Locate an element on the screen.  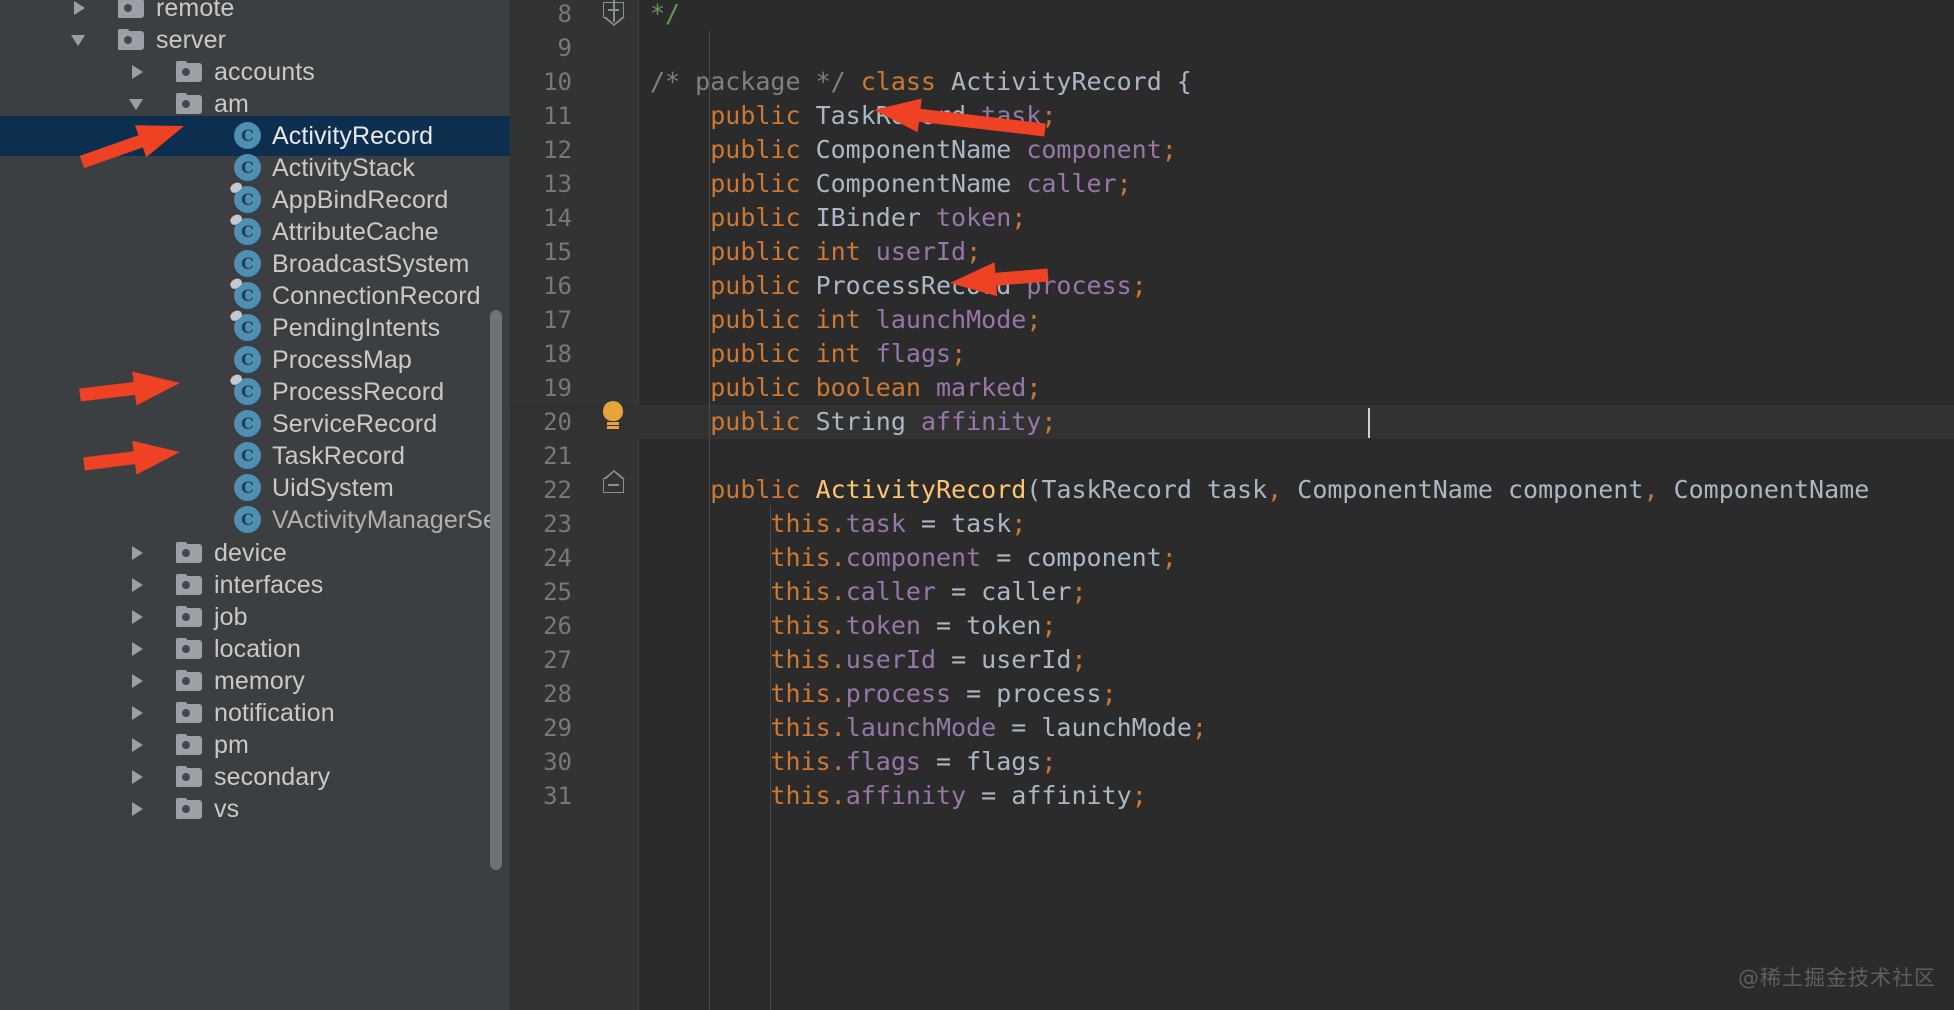
code-text: public int userId; is located at coordinates (815, 252).